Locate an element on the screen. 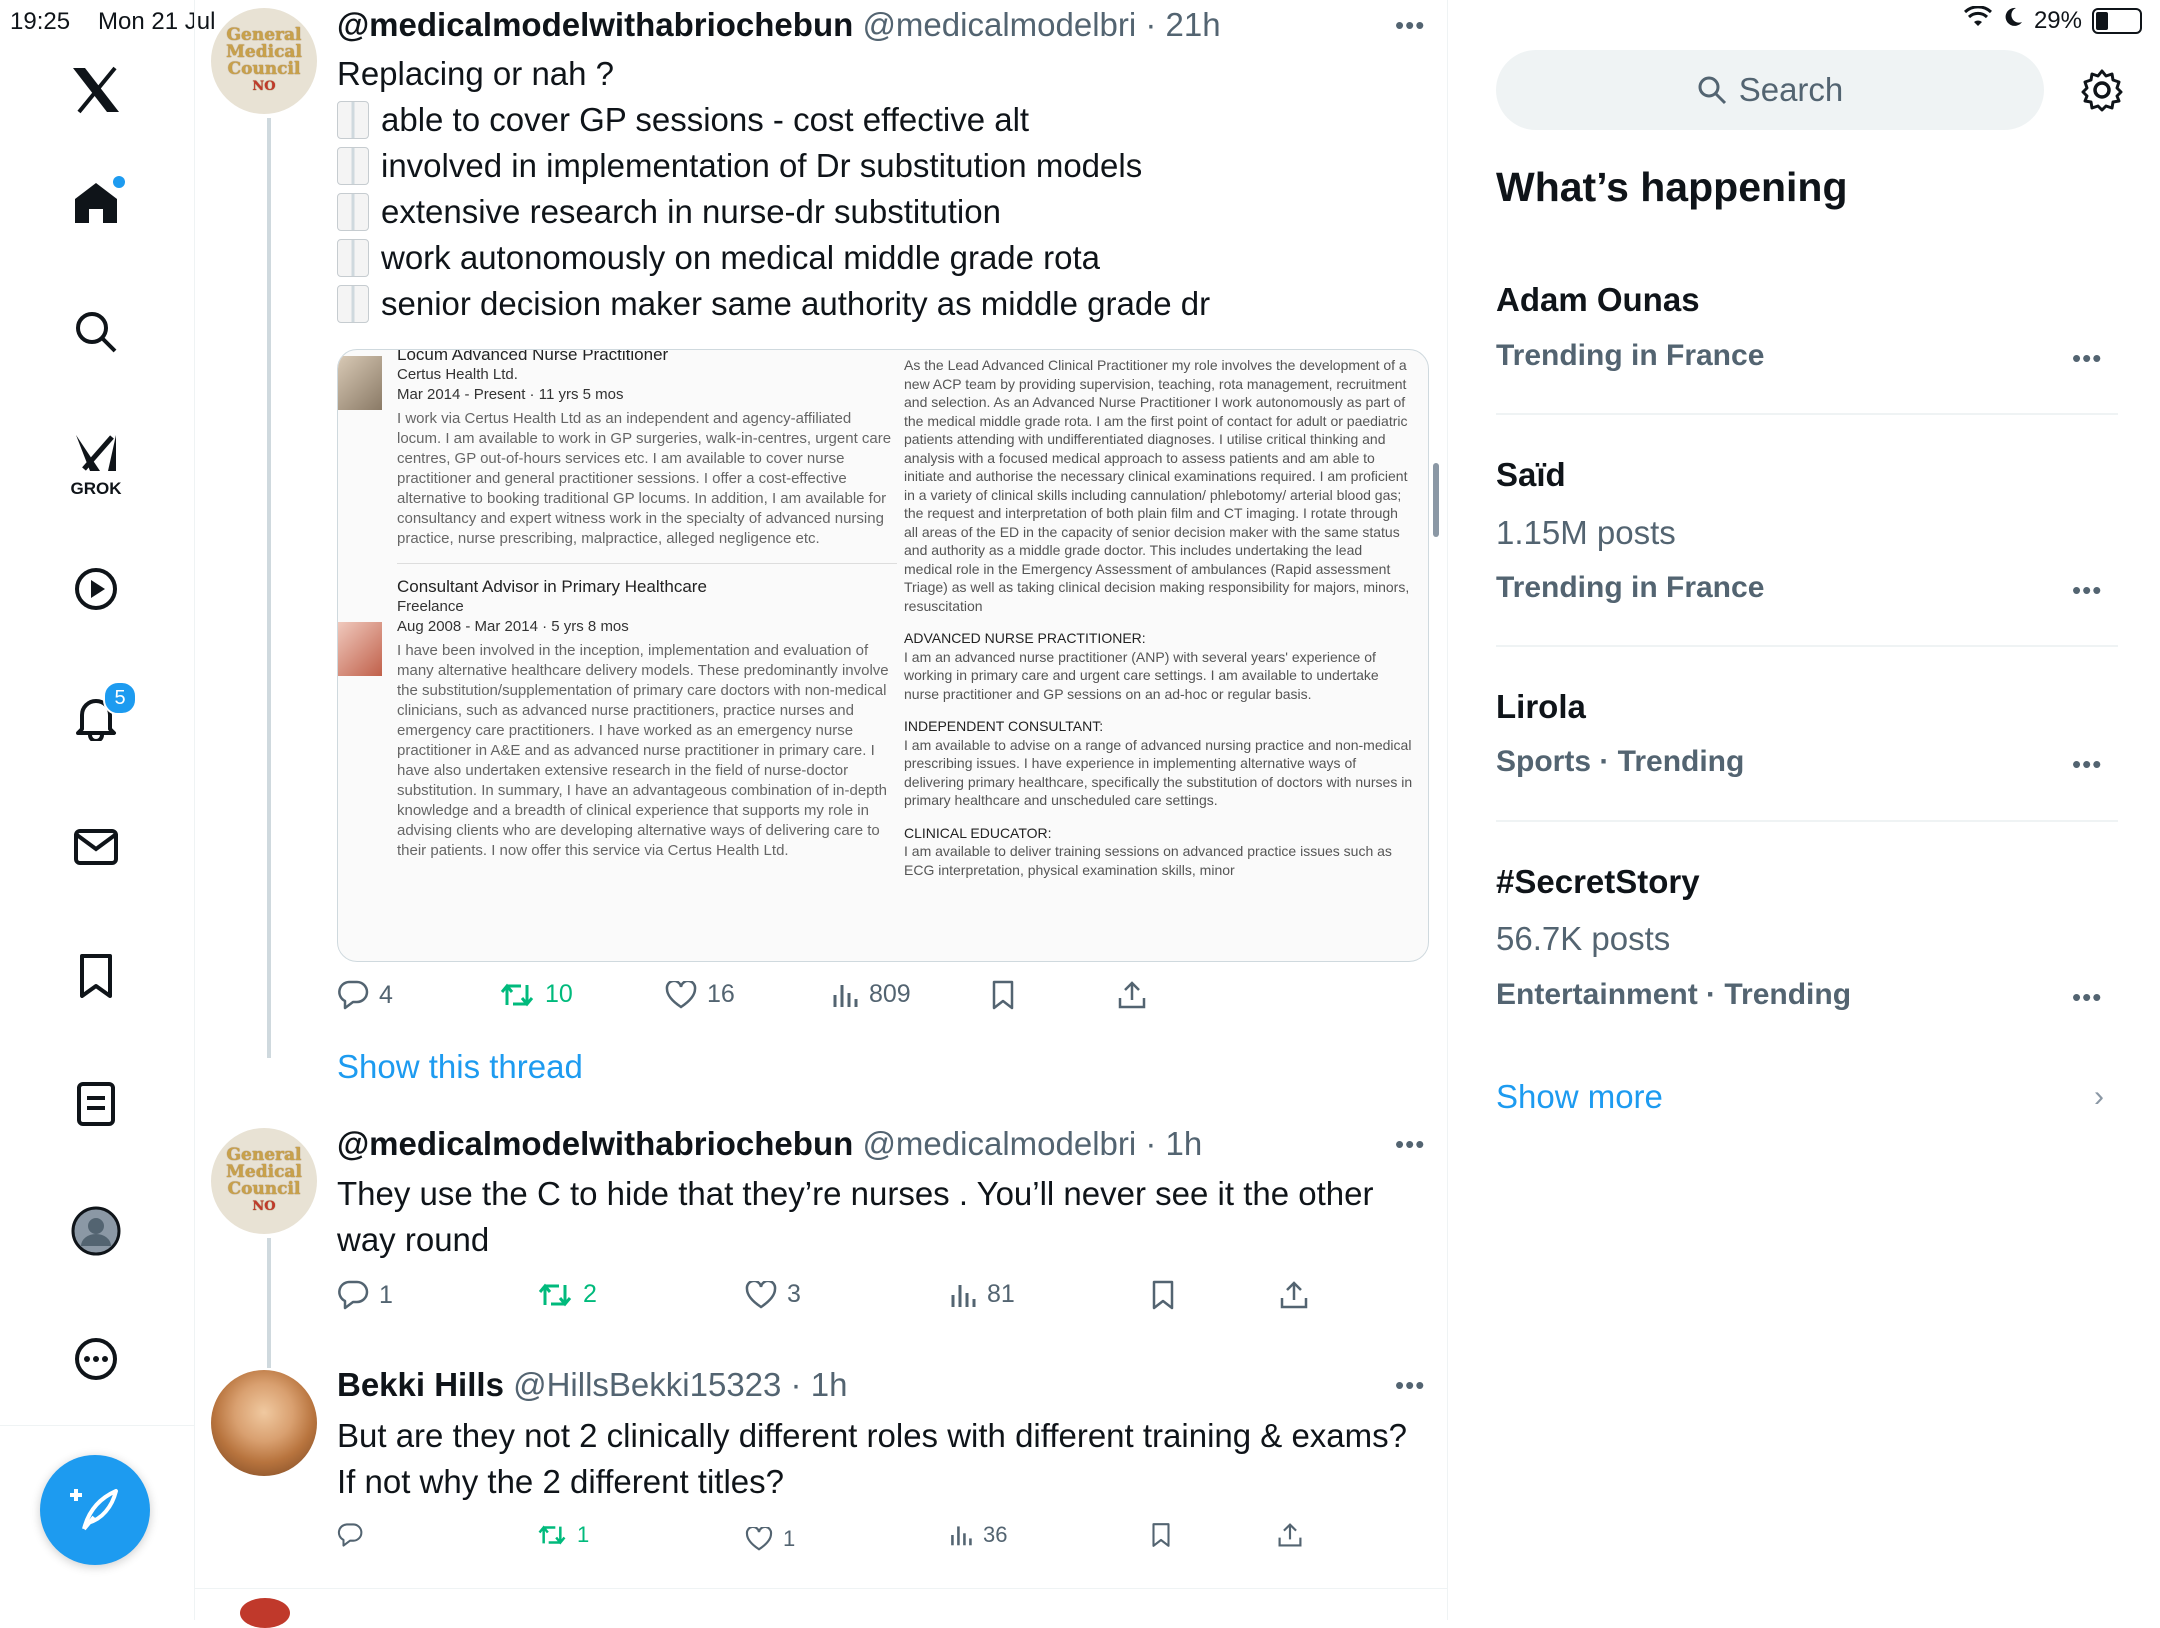  tweet-time: 21h is located at coordinates (1193, 24).